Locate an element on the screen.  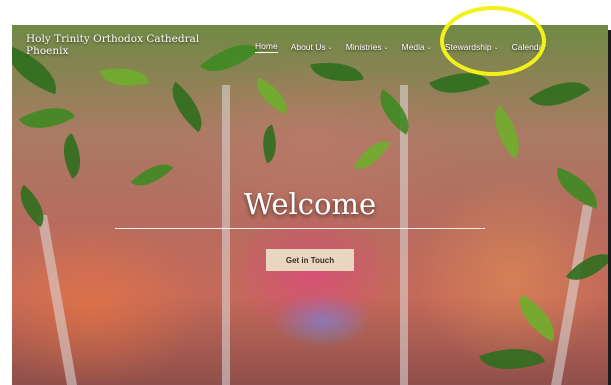
get-in-touch-button: Get in Touch is located at coordinates (310, 260).